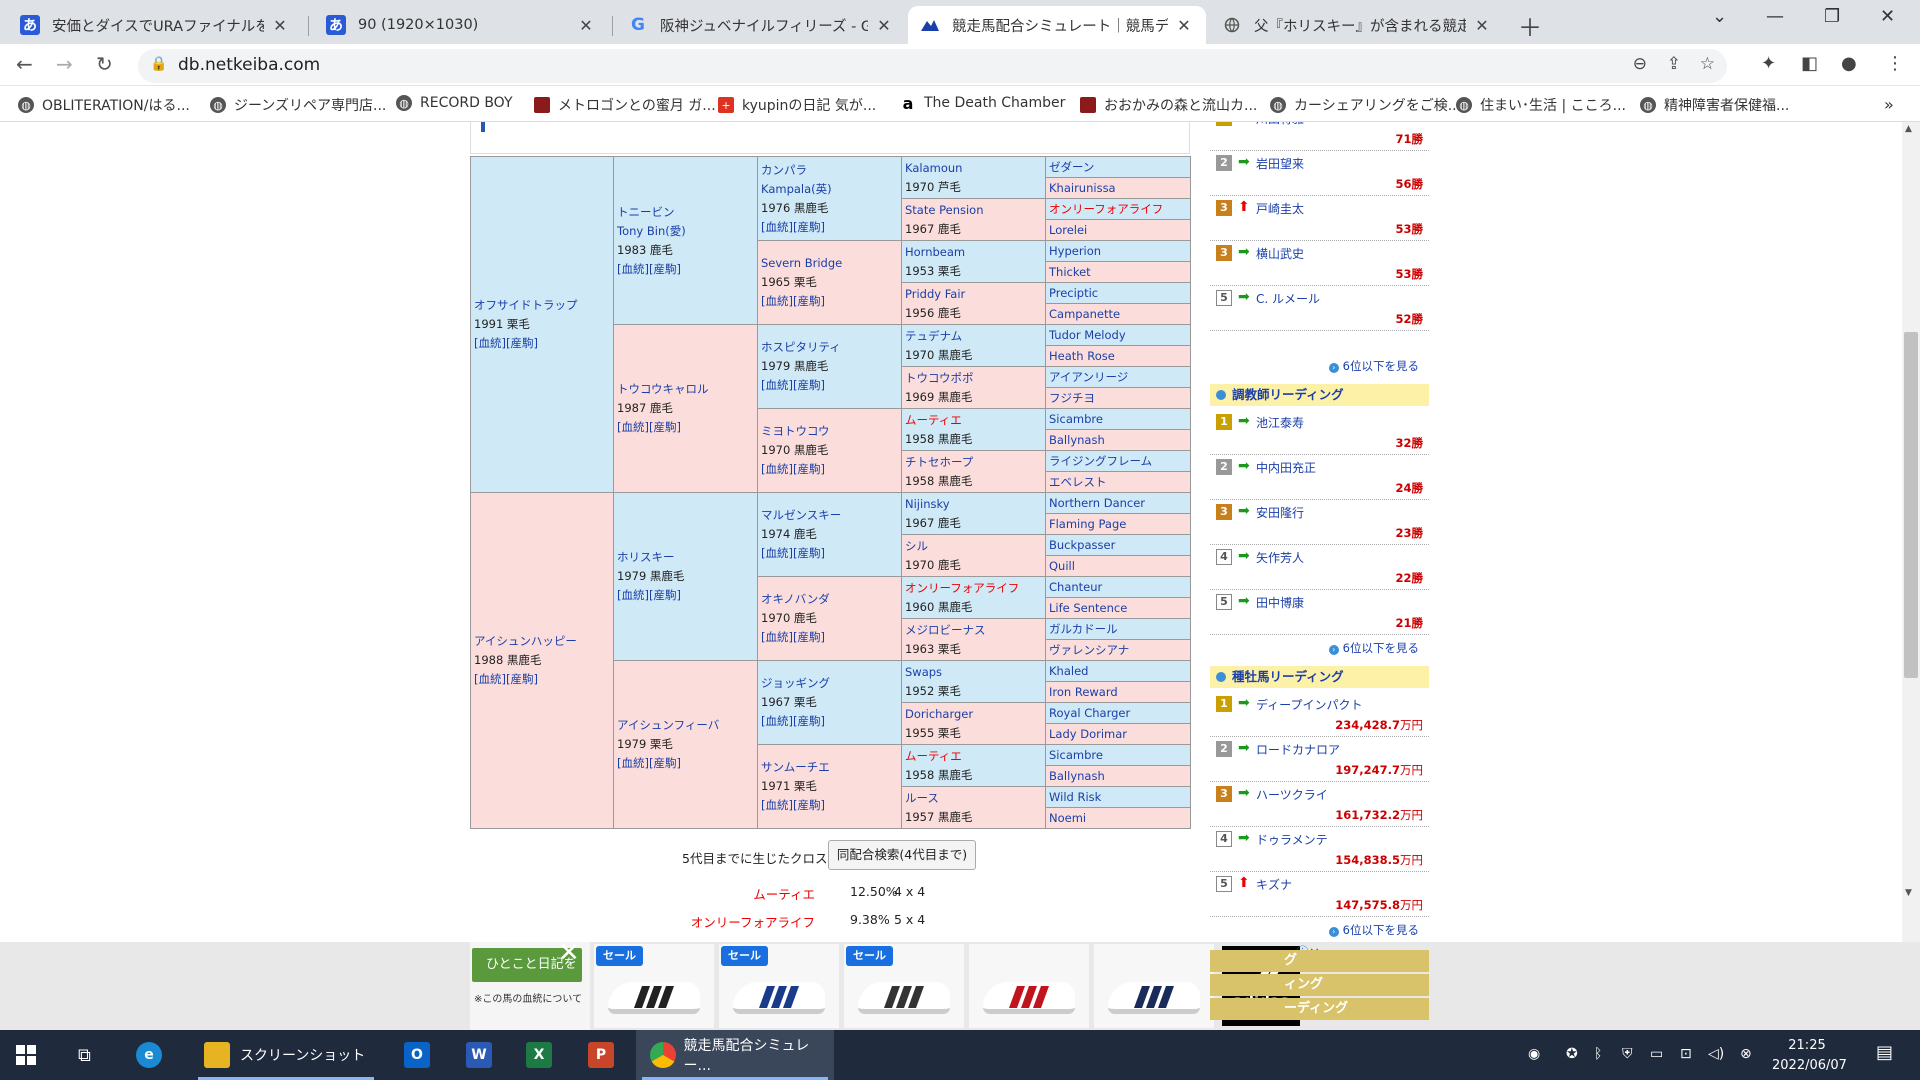 The image size is (1920, 1080). I want to click on horse-name-link: ホリスキー, so click(646, 557).